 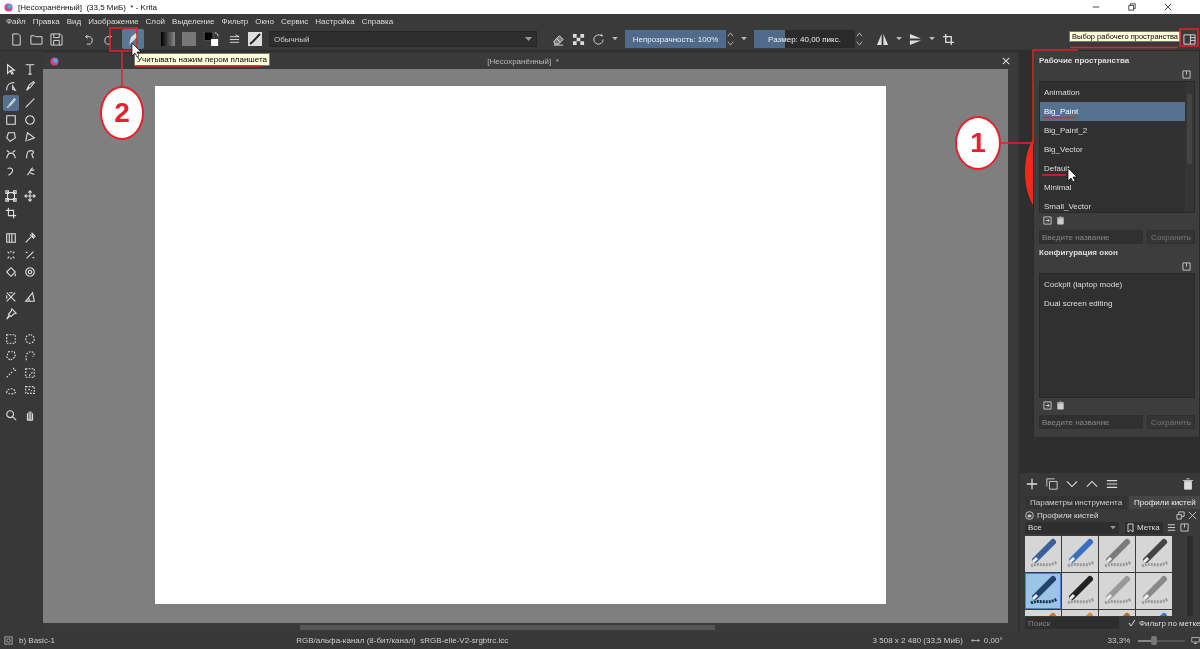 What do you see at coordinates (1112, 206) in the screenshot?
I see `list-item: Small_Vector` at bounding box center [1112, 206].